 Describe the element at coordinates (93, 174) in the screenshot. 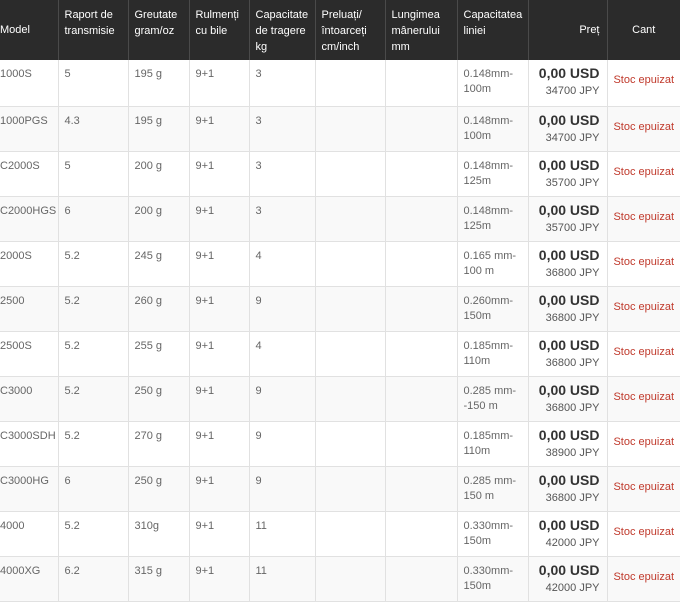

I see `cell-ratio: 5` at that location.